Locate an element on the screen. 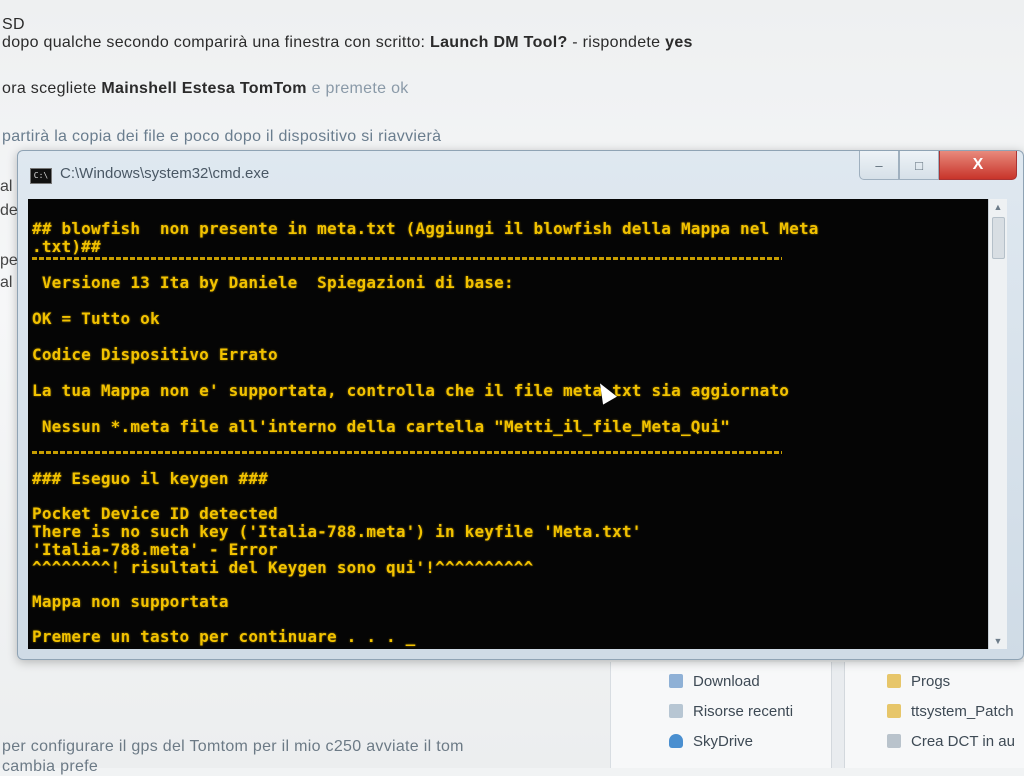 The width and height of the screenshot is (1024, 776). scrollbar-thumb is located at coordinates (998, 238).